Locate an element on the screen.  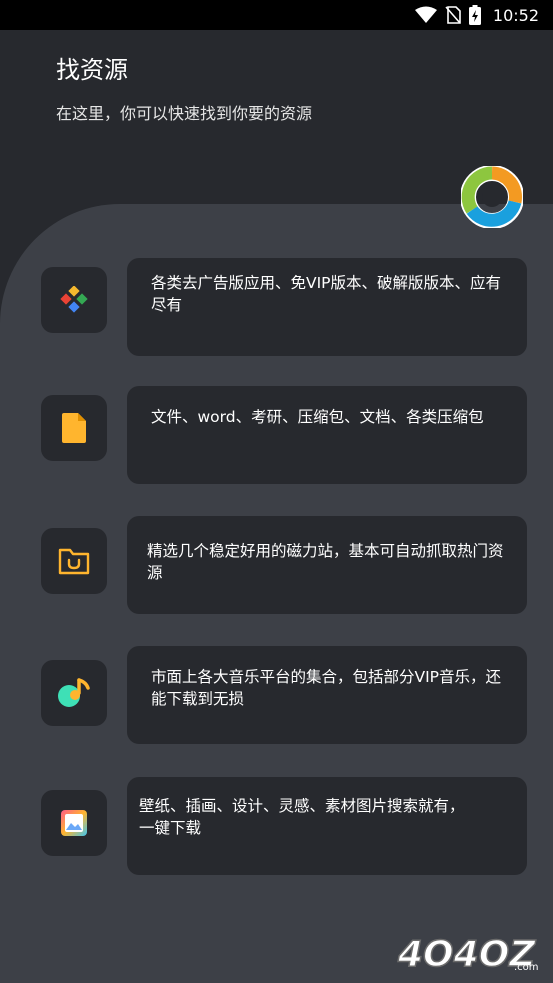
status-bar: 10:52 is located at coordinates (276, 15).